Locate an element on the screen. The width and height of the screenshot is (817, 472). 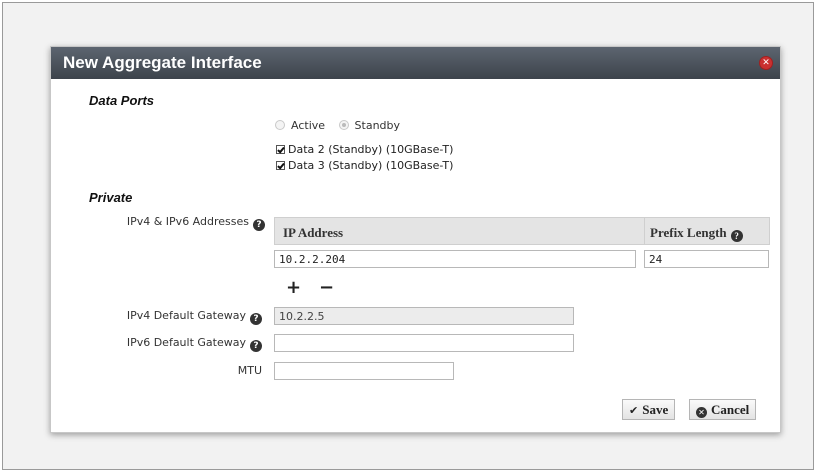
radio-active-button is located at coordinates (280, 125).